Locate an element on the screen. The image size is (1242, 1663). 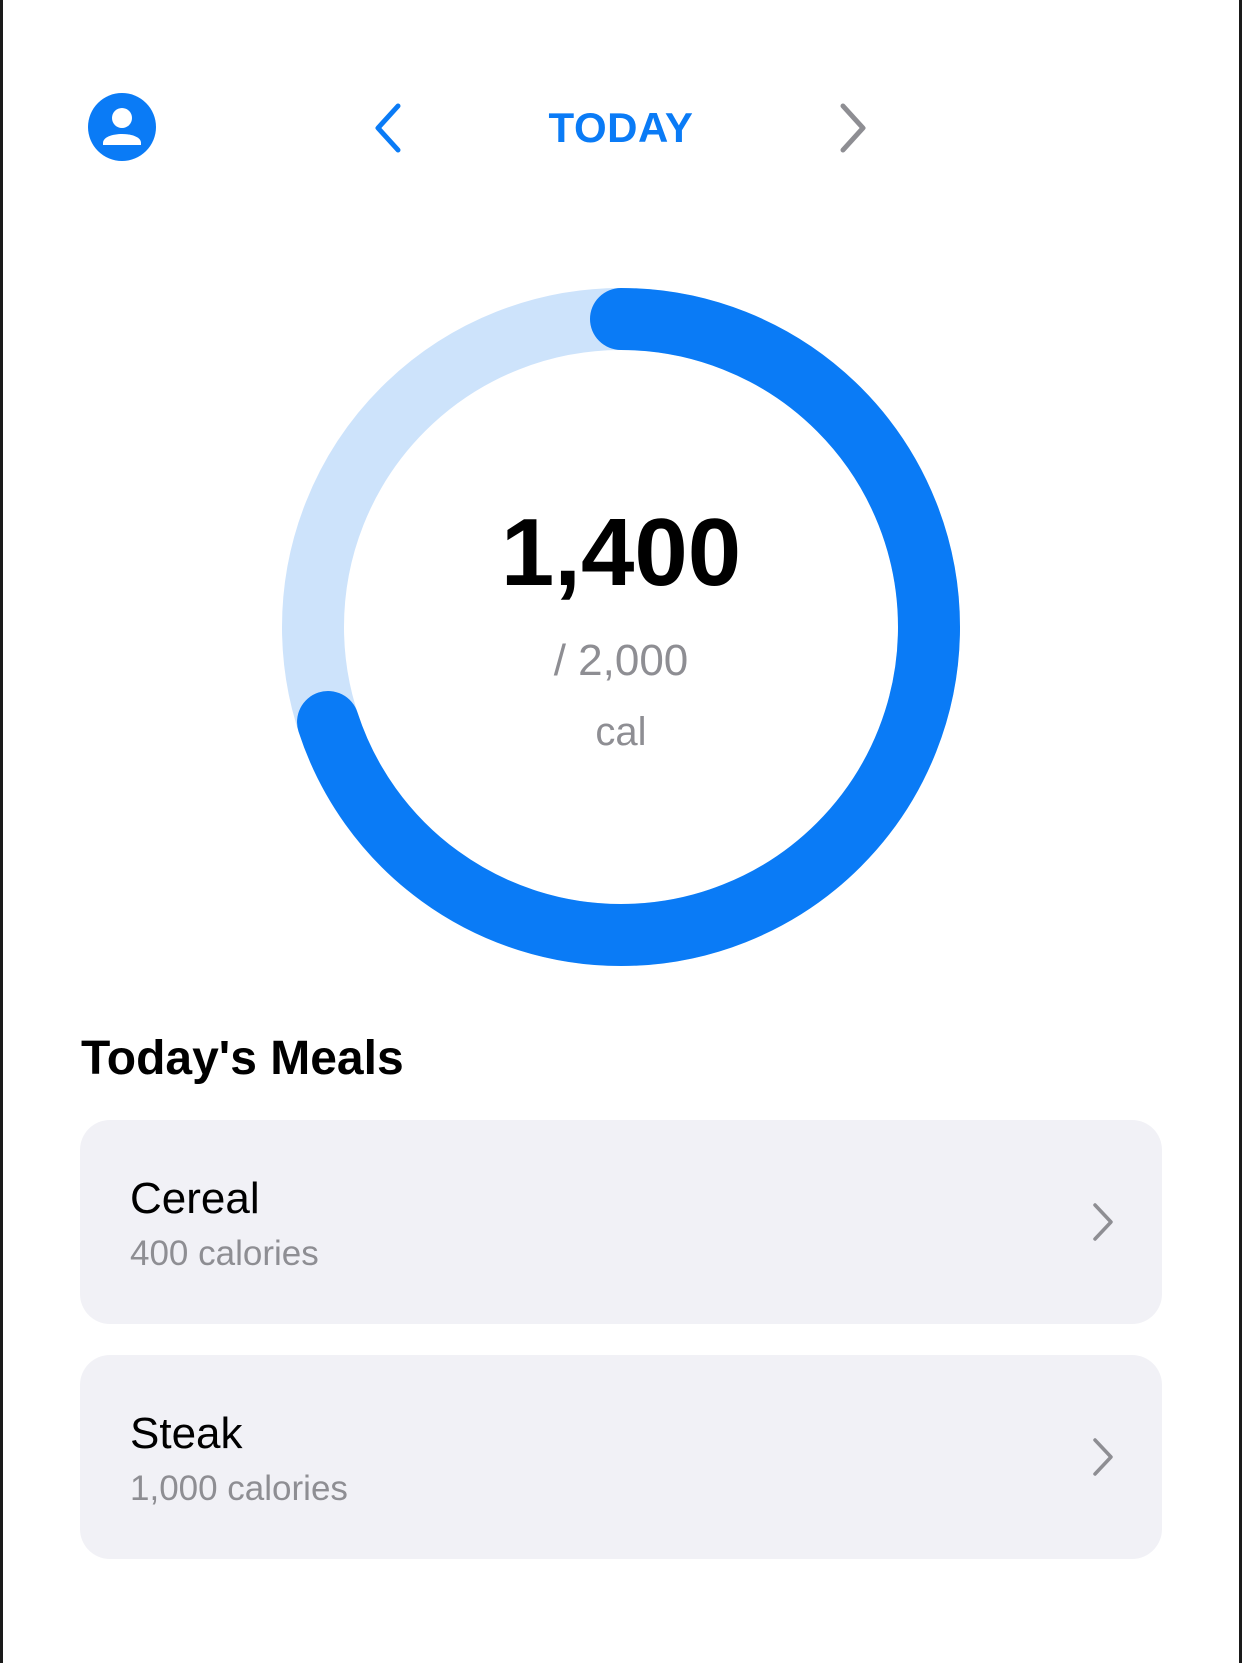
person-icon is located at coordinates (122, 126).